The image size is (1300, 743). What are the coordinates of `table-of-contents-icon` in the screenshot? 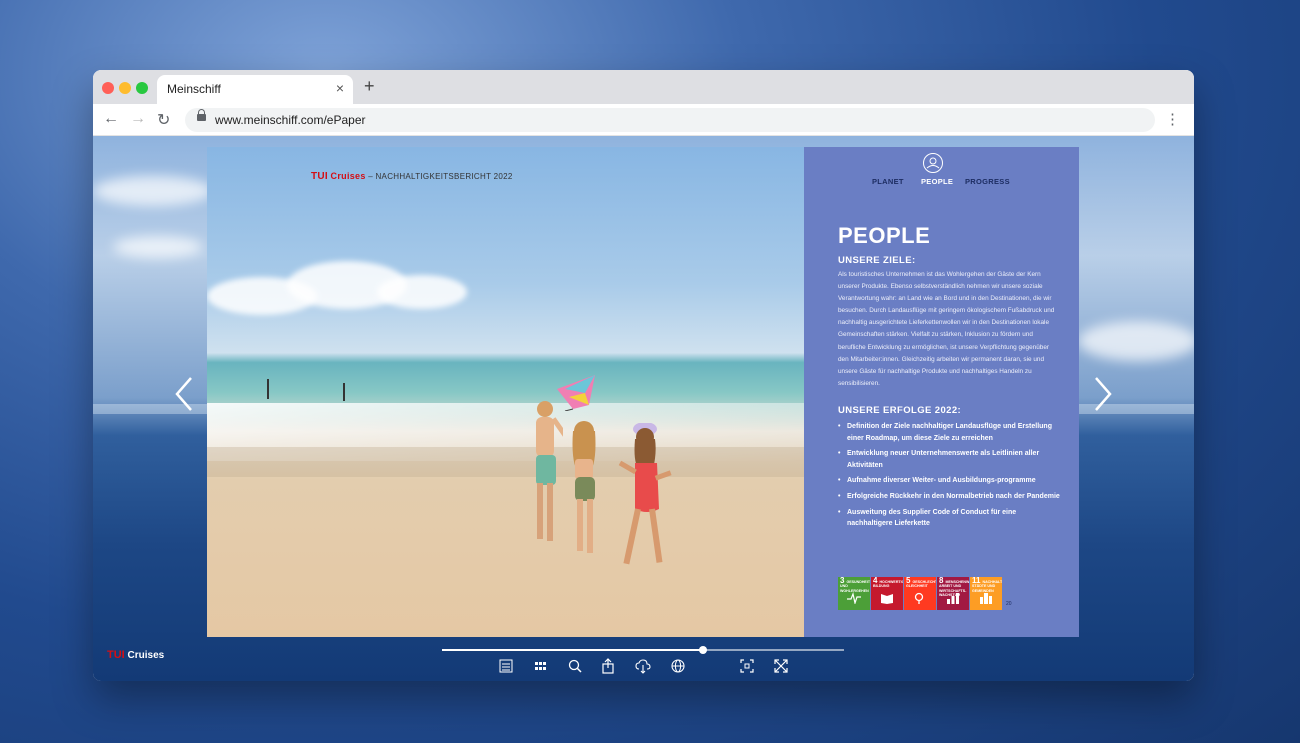 It's located at (506, 666).